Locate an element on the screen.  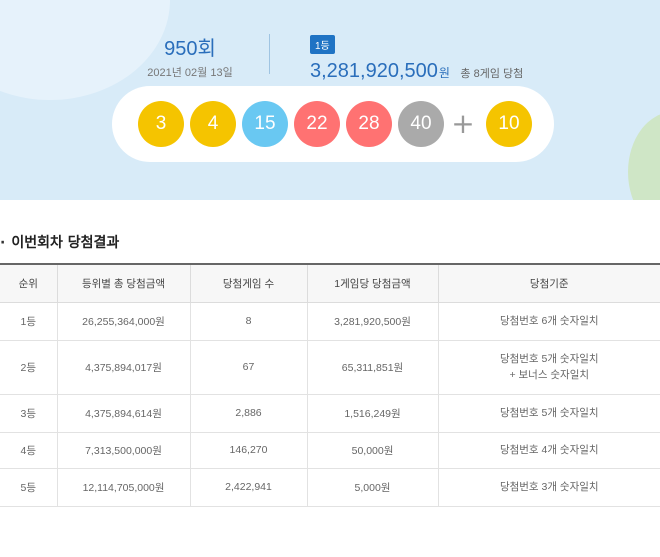
header-rank: 순위 is located at coordinates (29, 283).